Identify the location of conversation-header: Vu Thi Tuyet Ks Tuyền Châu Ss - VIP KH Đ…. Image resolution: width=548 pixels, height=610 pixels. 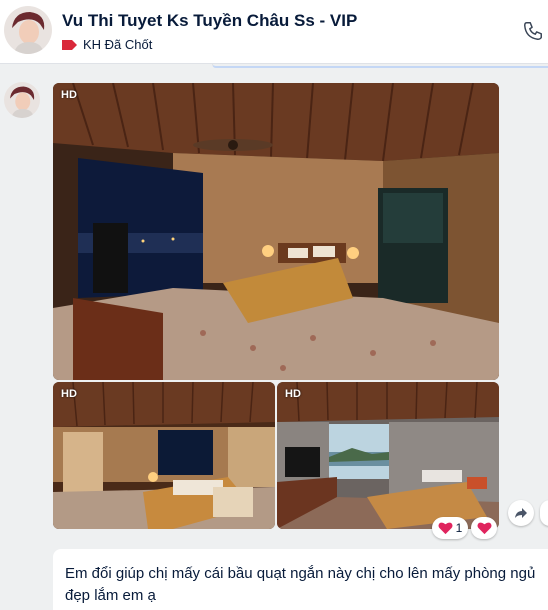
(274, 32).